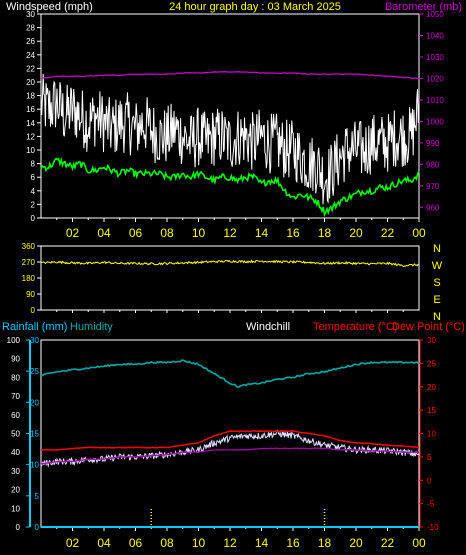  I want to click on x-tick-label: 06, so click(136, 233).